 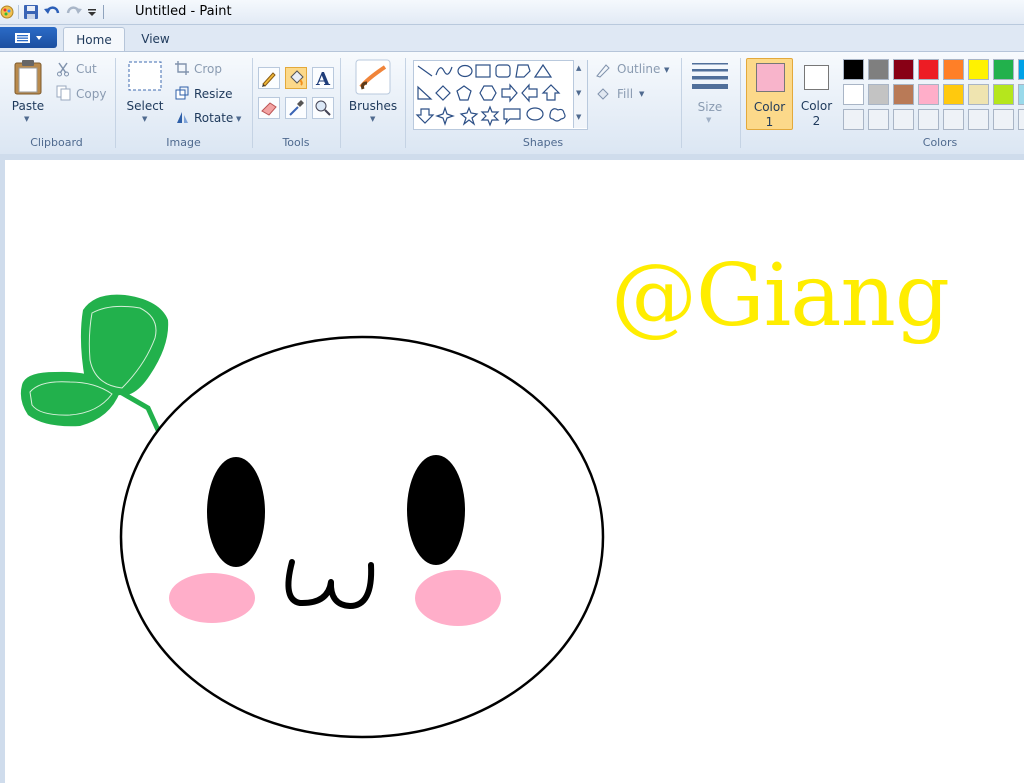 What do you see at coordinates (144, 119) in the screenshot?
I see `select-dropdown-arrow: ▼` at bounding box center [144, 119].